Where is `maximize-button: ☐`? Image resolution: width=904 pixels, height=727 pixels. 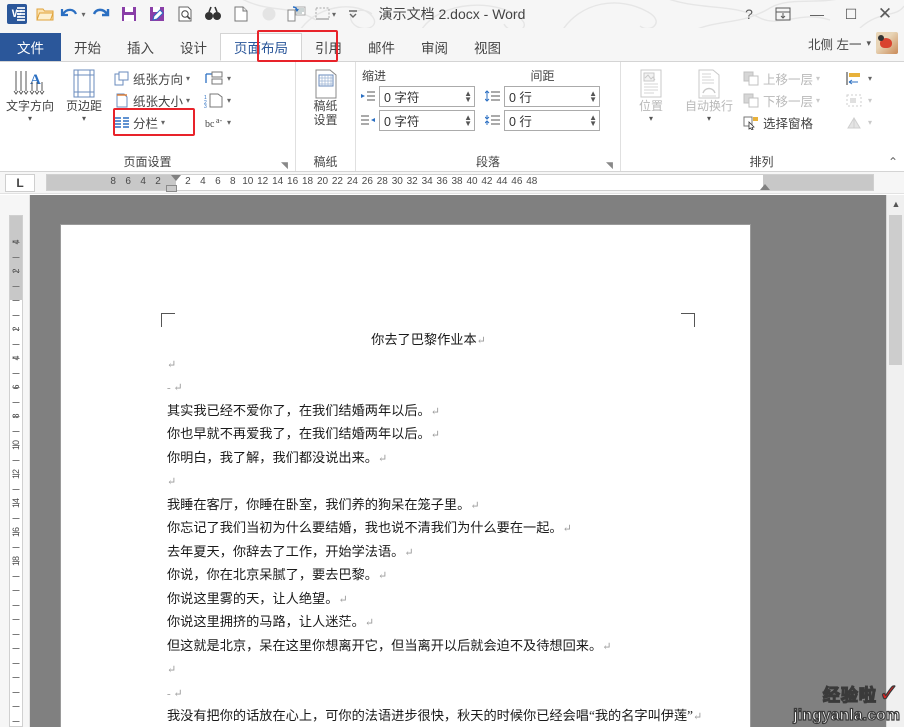 maximize-button: ☐ is located at coordinates (851, 14).